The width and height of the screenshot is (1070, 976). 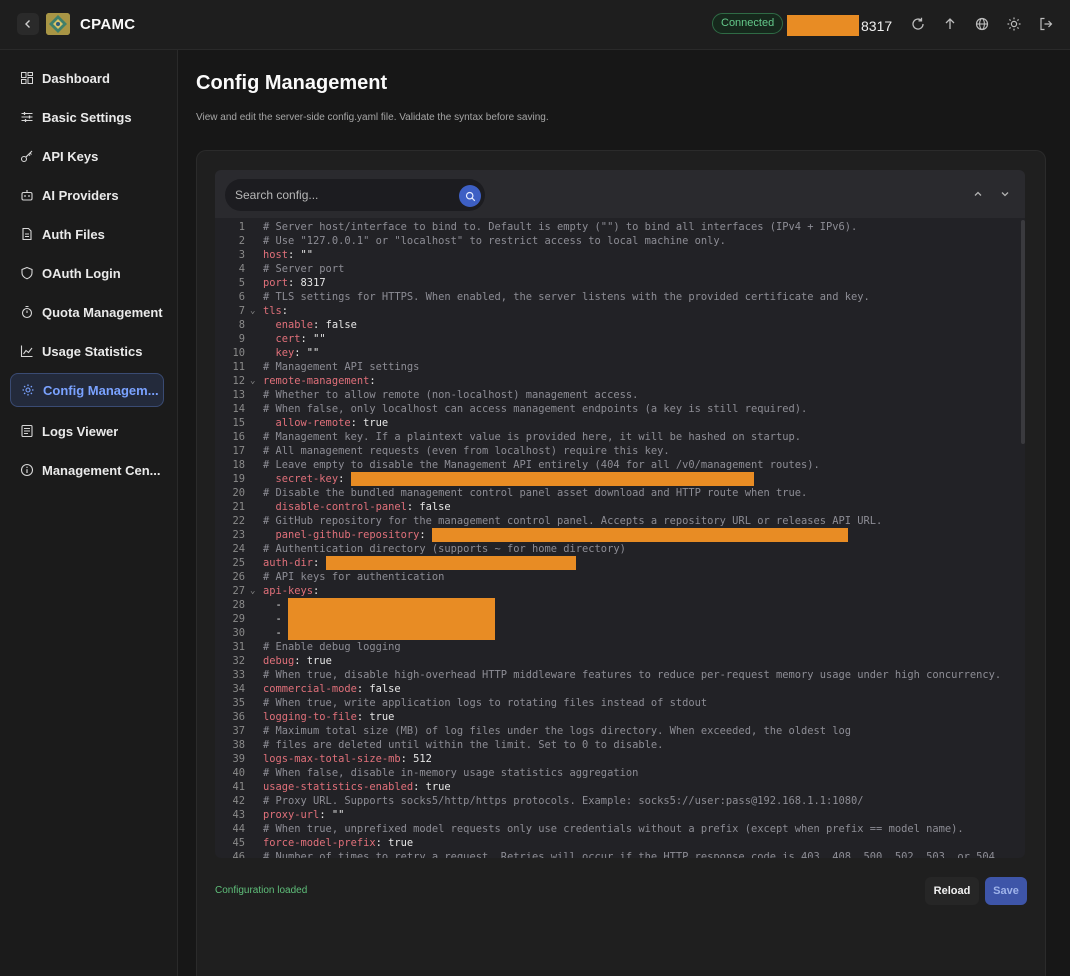 What do you see at coordinates (87, 273) in the screenshot?
I see `sidebar-item-oauth-login: OAuth Login` at bounding box center [87, 273].